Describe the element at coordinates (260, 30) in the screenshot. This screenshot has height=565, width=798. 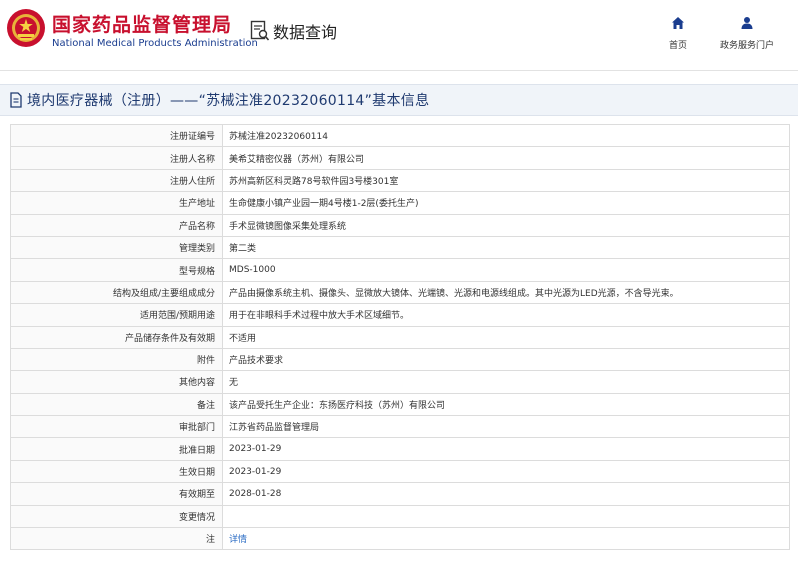
I see `document-search-icon` at that location.